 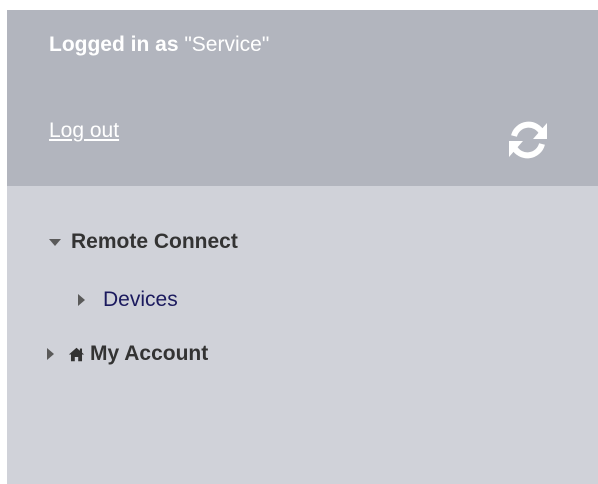 I want to click on login-username: "Service", so click(x=227, y=44).